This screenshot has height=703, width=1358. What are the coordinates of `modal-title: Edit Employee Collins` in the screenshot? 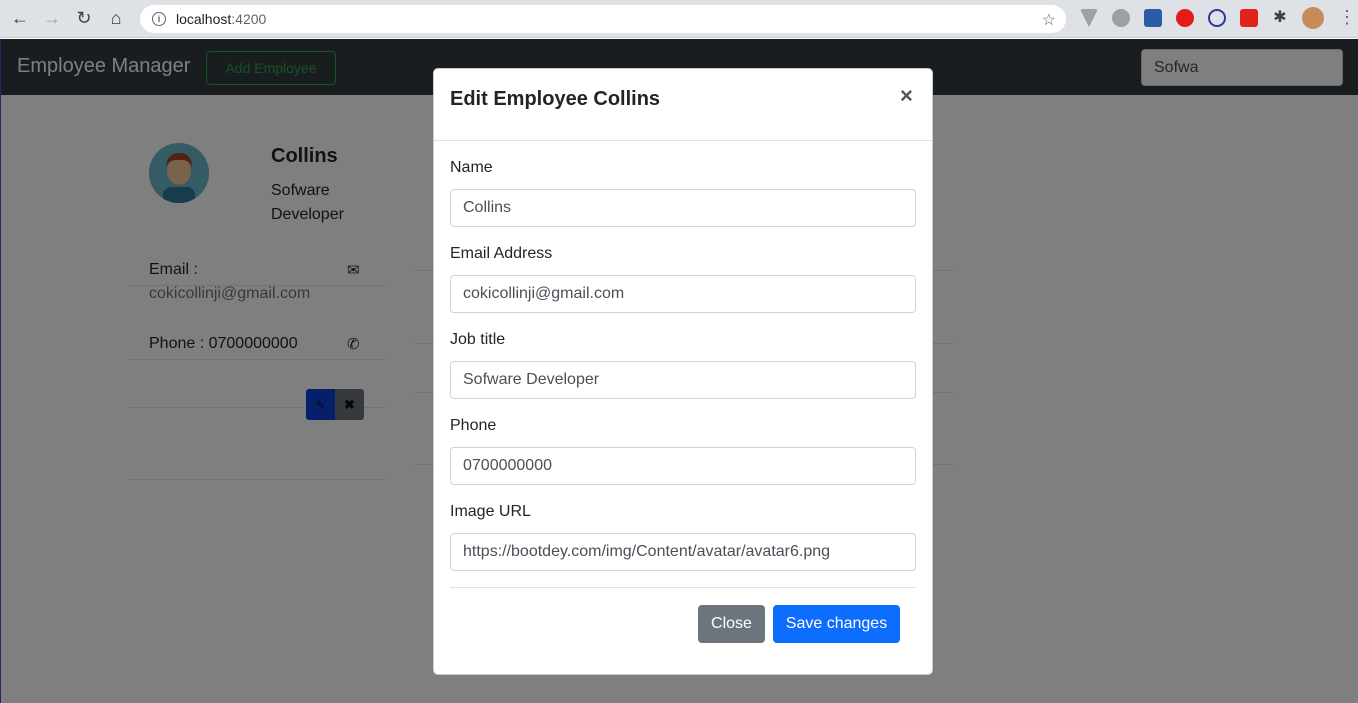 It's located at (555, 99).